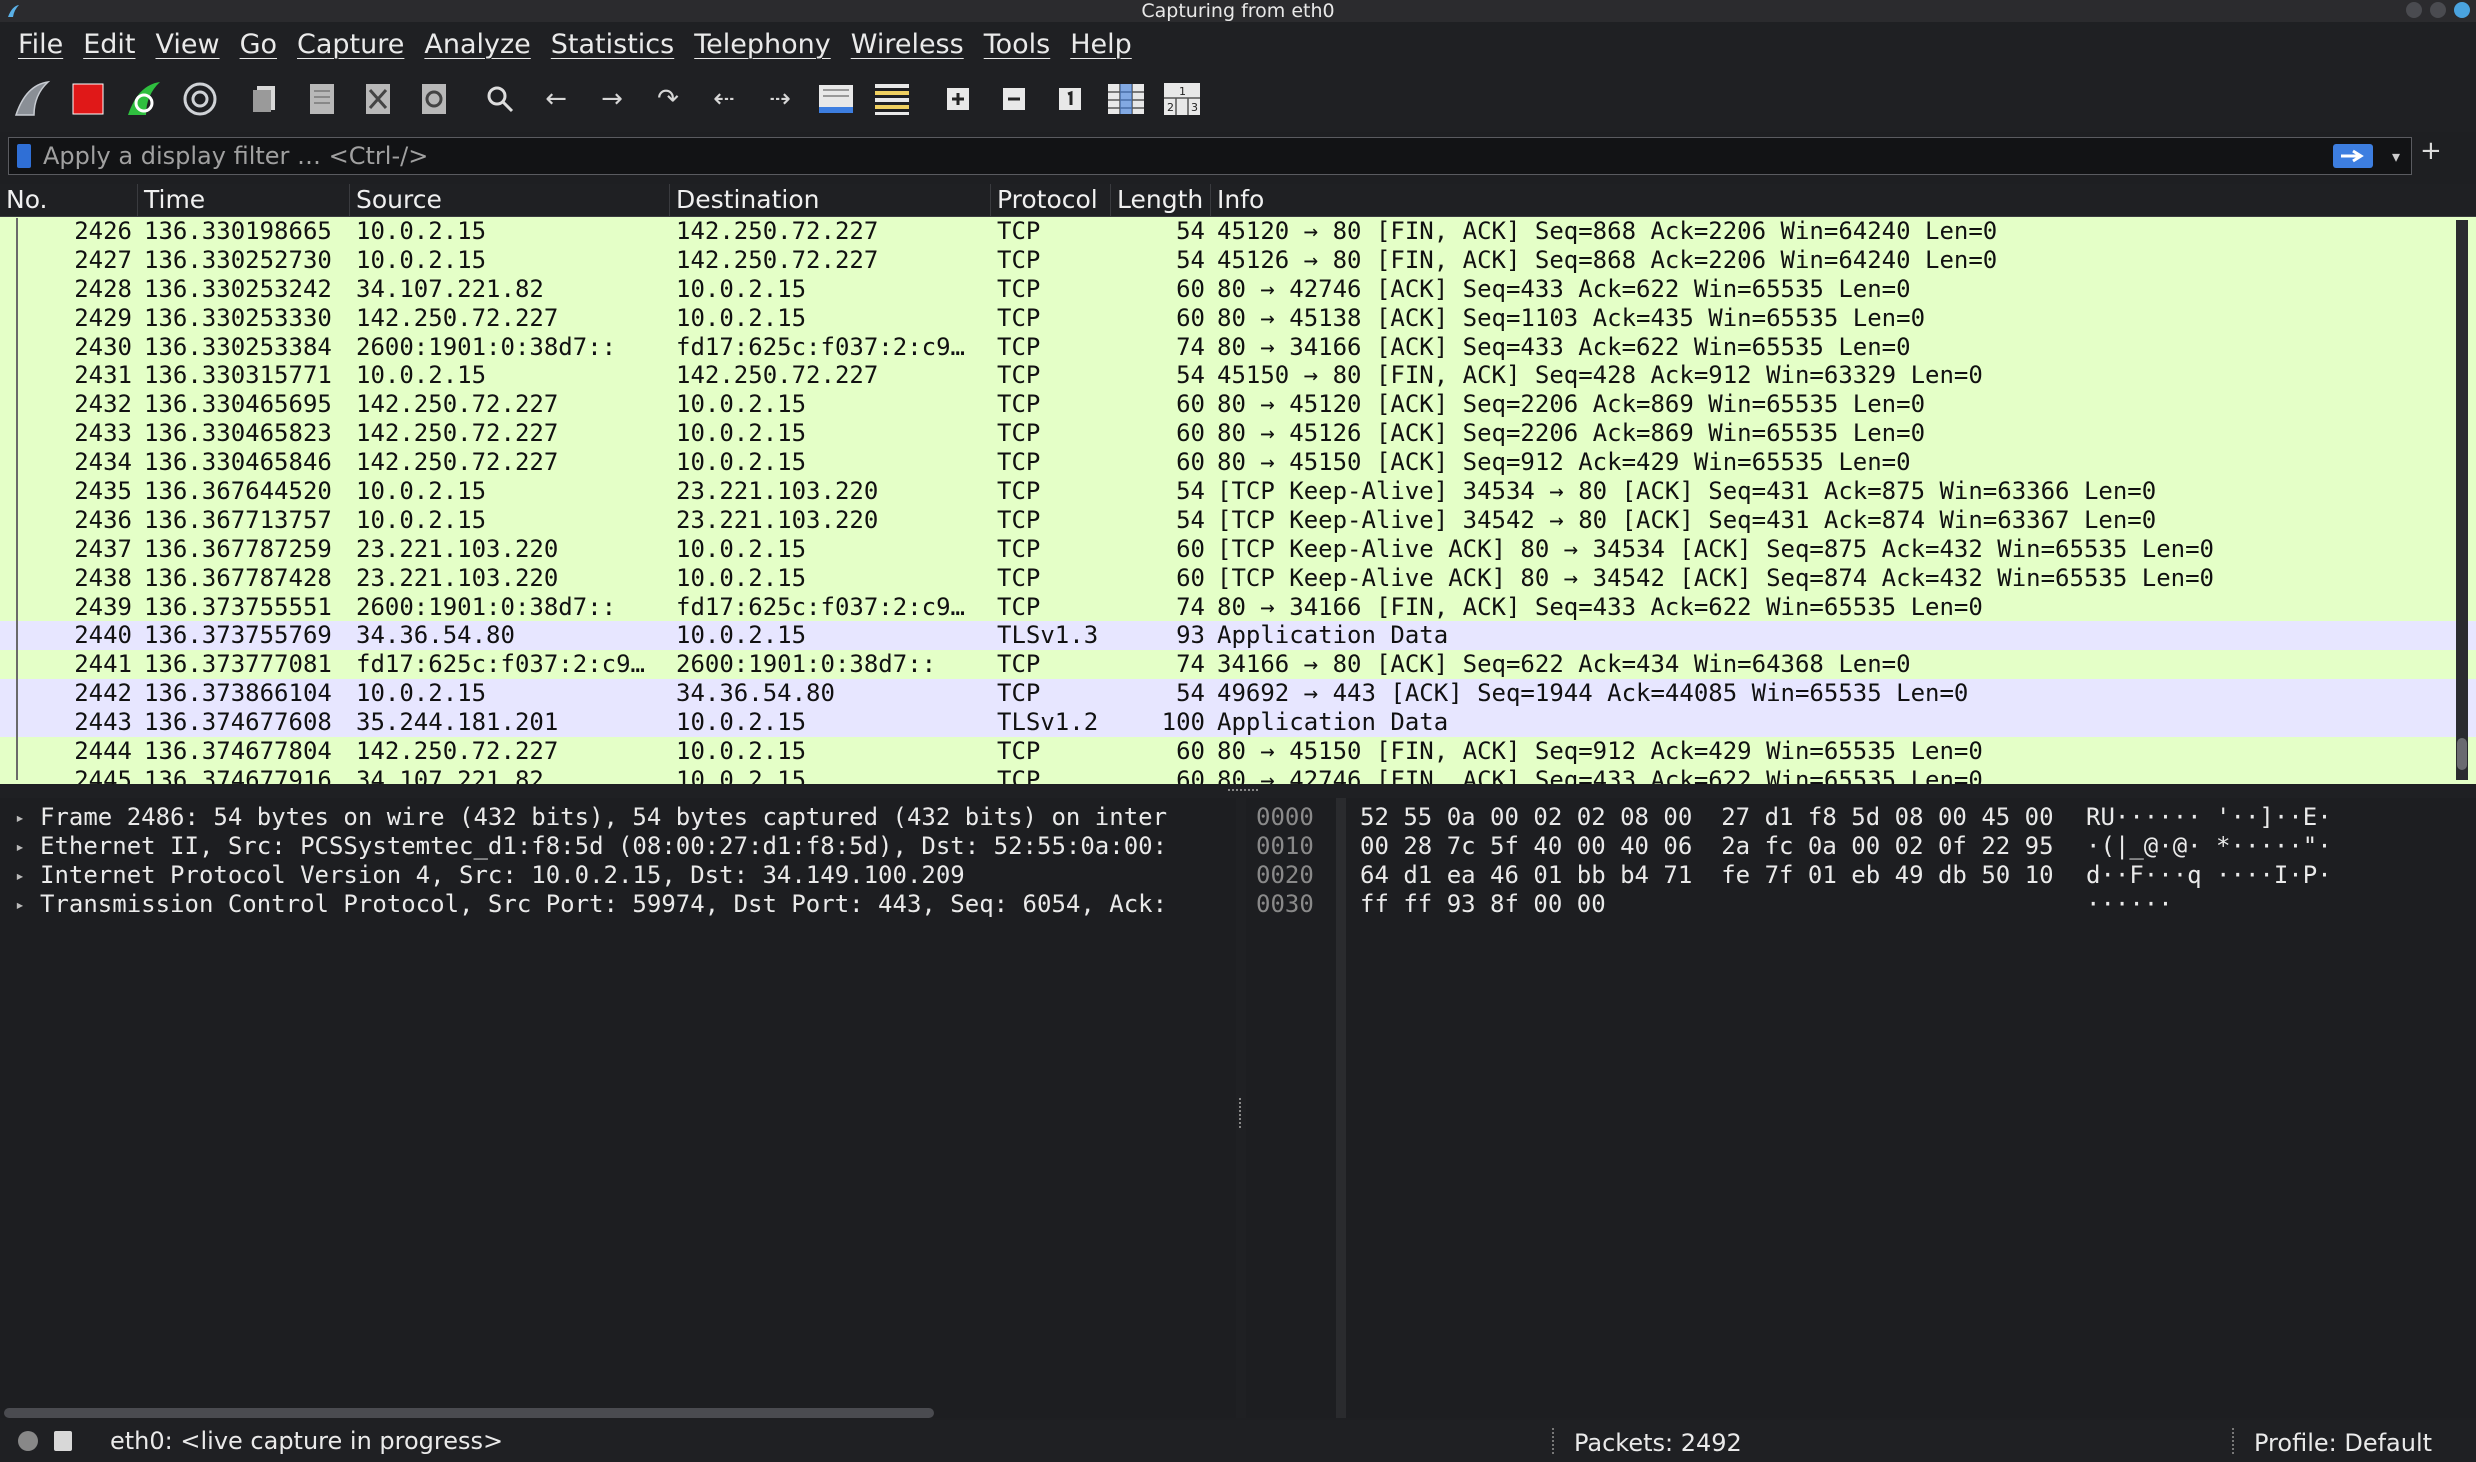 This screenshot has width=2476, height=1462. What do you see at coordinates (40, 44) in the screenshot?
I see `menu-file: File` at bounding box center [40, 44].